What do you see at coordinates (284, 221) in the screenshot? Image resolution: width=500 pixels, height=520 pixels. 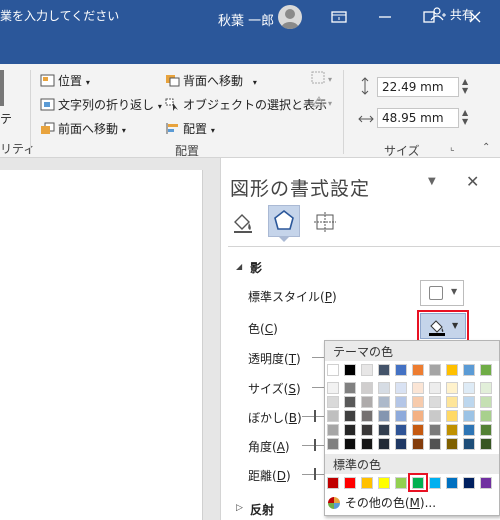 I see `effects-tab-icon` at bounding box center [284, 221].